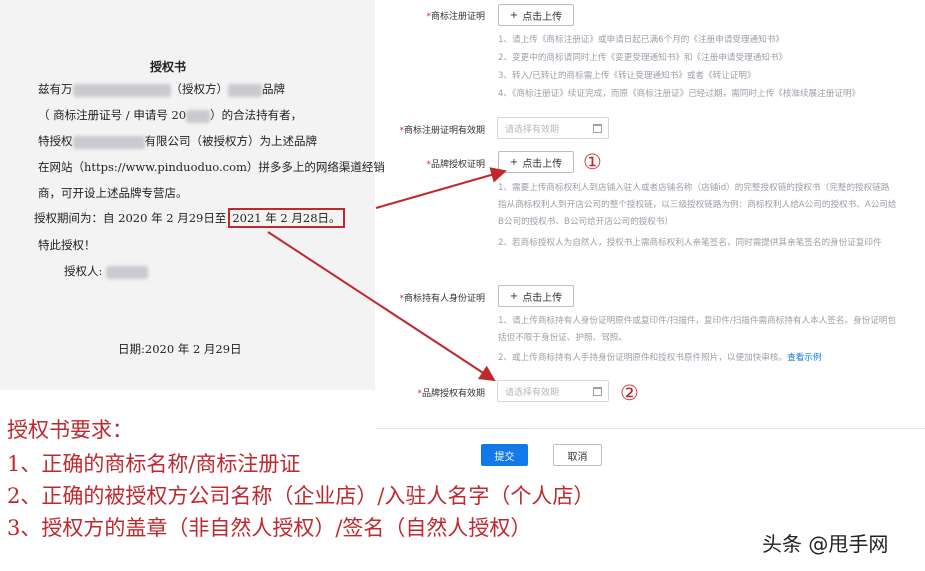  Describe the element at coordinates (451, 394) in the screenshot. I see `auth-validity-label: *品牌授权有效期` at that location.